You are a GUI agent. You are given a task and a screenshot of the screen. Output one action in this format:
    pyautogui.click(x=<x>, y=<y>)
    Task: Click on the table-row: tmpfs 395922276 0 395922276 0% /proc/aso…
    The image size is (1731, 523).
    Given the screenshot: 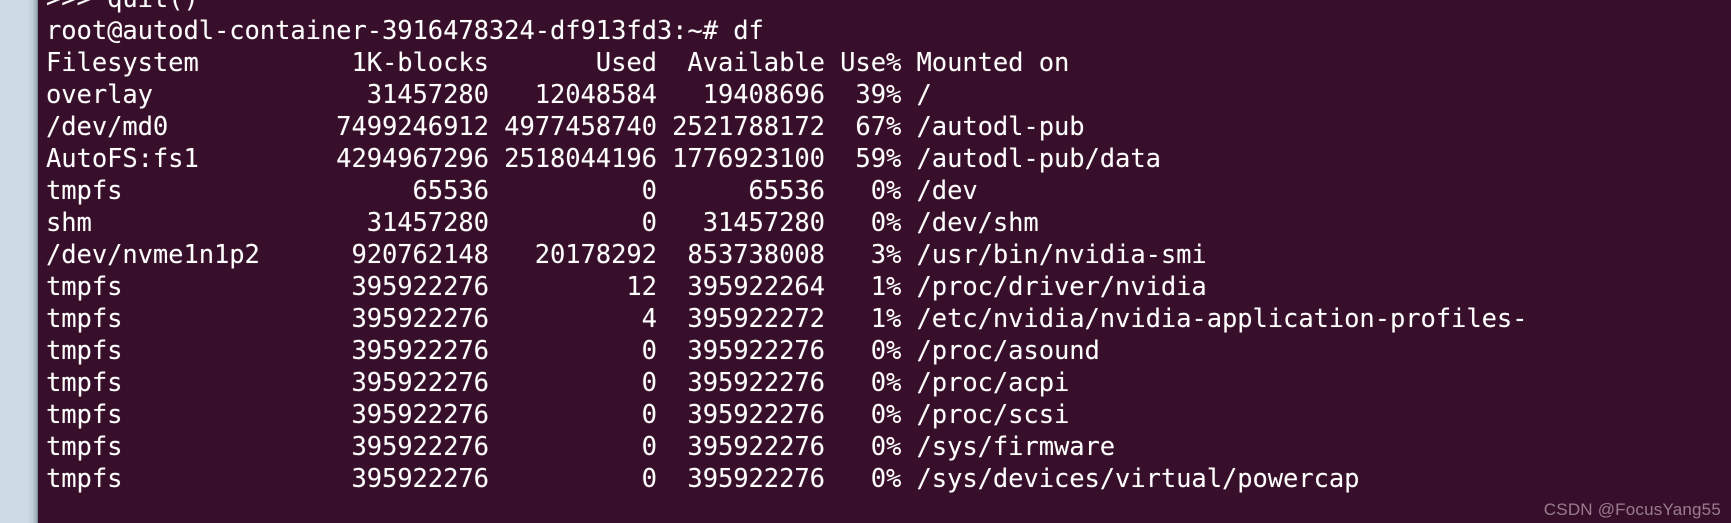 What is the action you would take?
    pyautogui.click(x=573, y=351)
    